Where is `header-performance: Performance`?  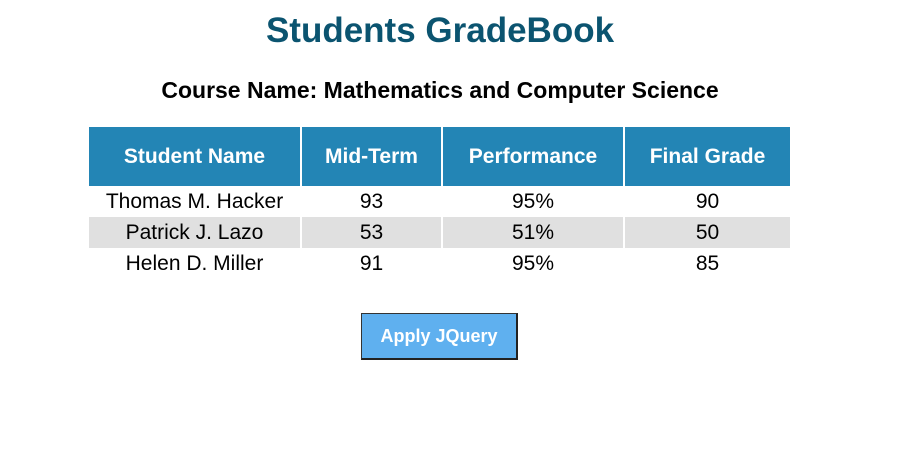 header-performance: Performance is located at coordinates (533, 156).